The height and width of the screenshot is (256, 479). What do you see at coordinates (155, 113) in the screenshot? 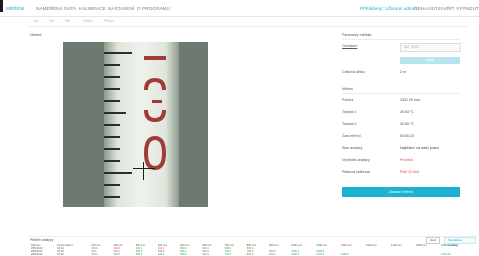
I see `ruler-numbers-graphic` at bounding box center [155, 113].